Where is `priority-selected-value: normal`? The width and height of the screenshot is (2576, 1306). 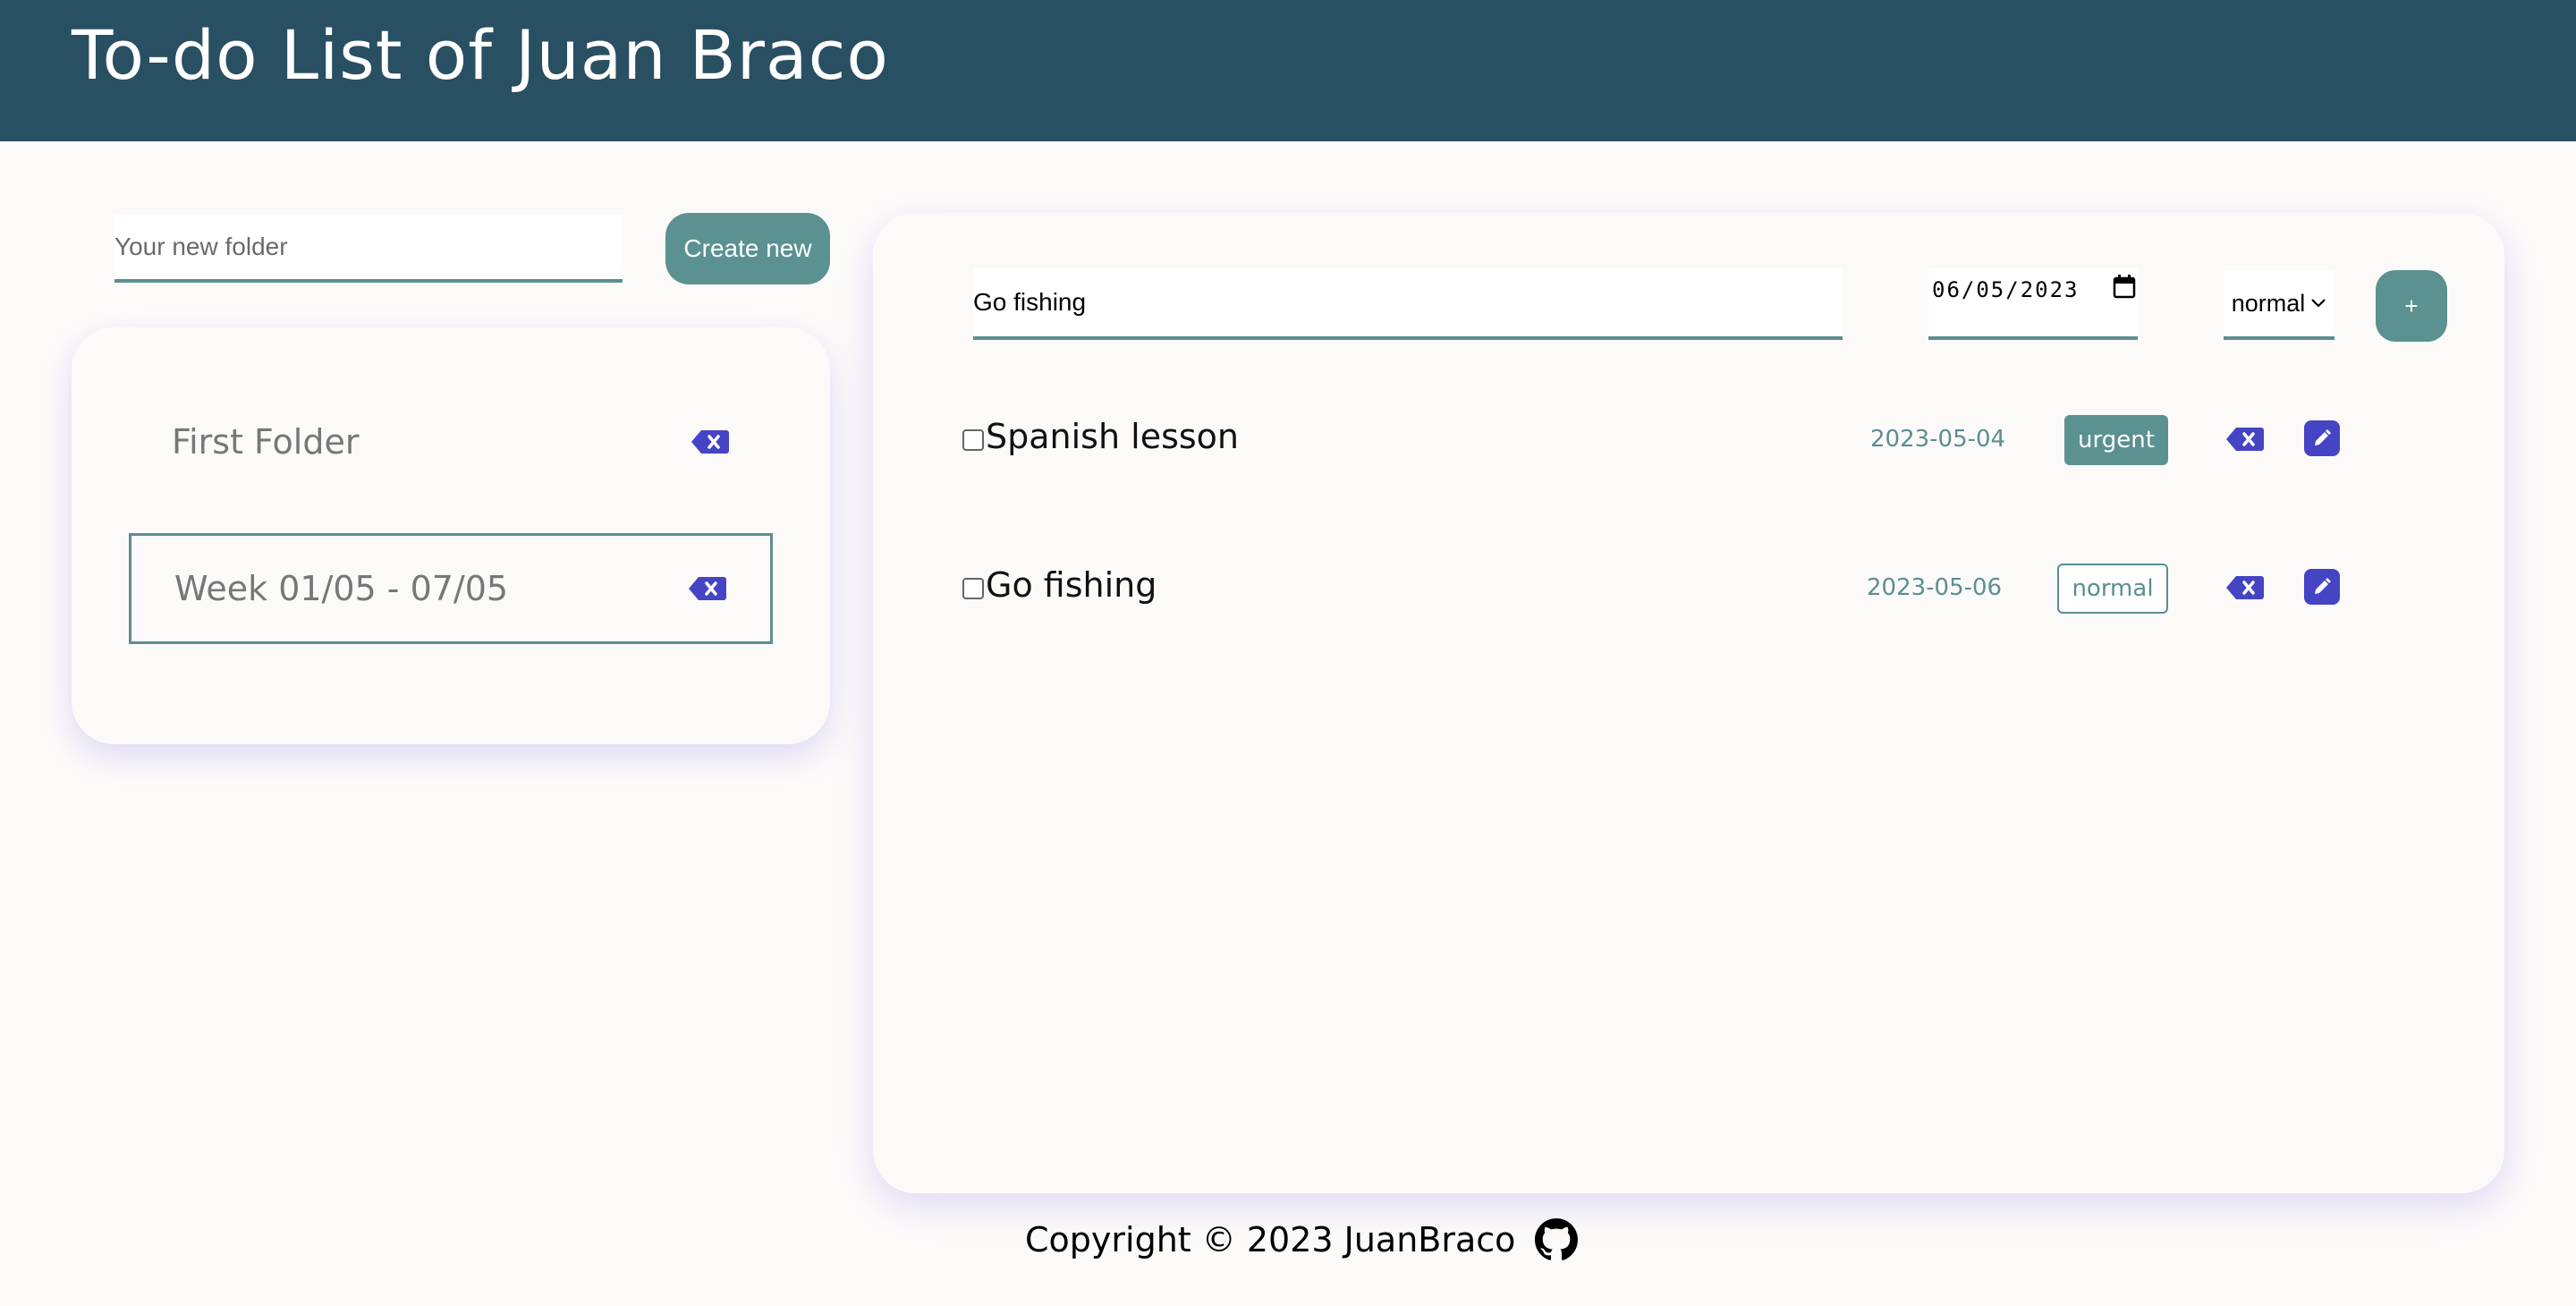
priority-selected-value: normal is located at coordinates (2268, 303).